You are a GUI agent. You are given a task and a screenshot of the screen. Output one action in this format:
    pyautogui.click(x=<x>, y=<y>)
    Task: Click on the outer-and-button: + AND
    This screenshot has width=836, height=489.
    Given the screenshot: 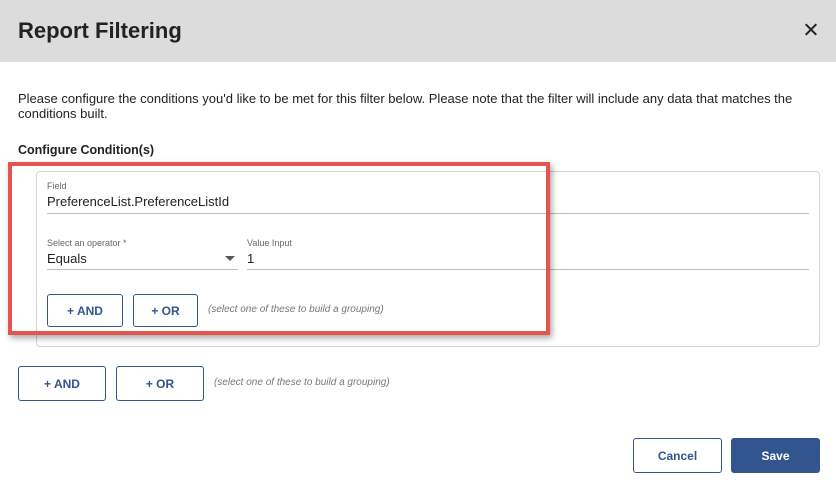 What is the action you would take?
    pyautogui.click(x=62, y=383)
    